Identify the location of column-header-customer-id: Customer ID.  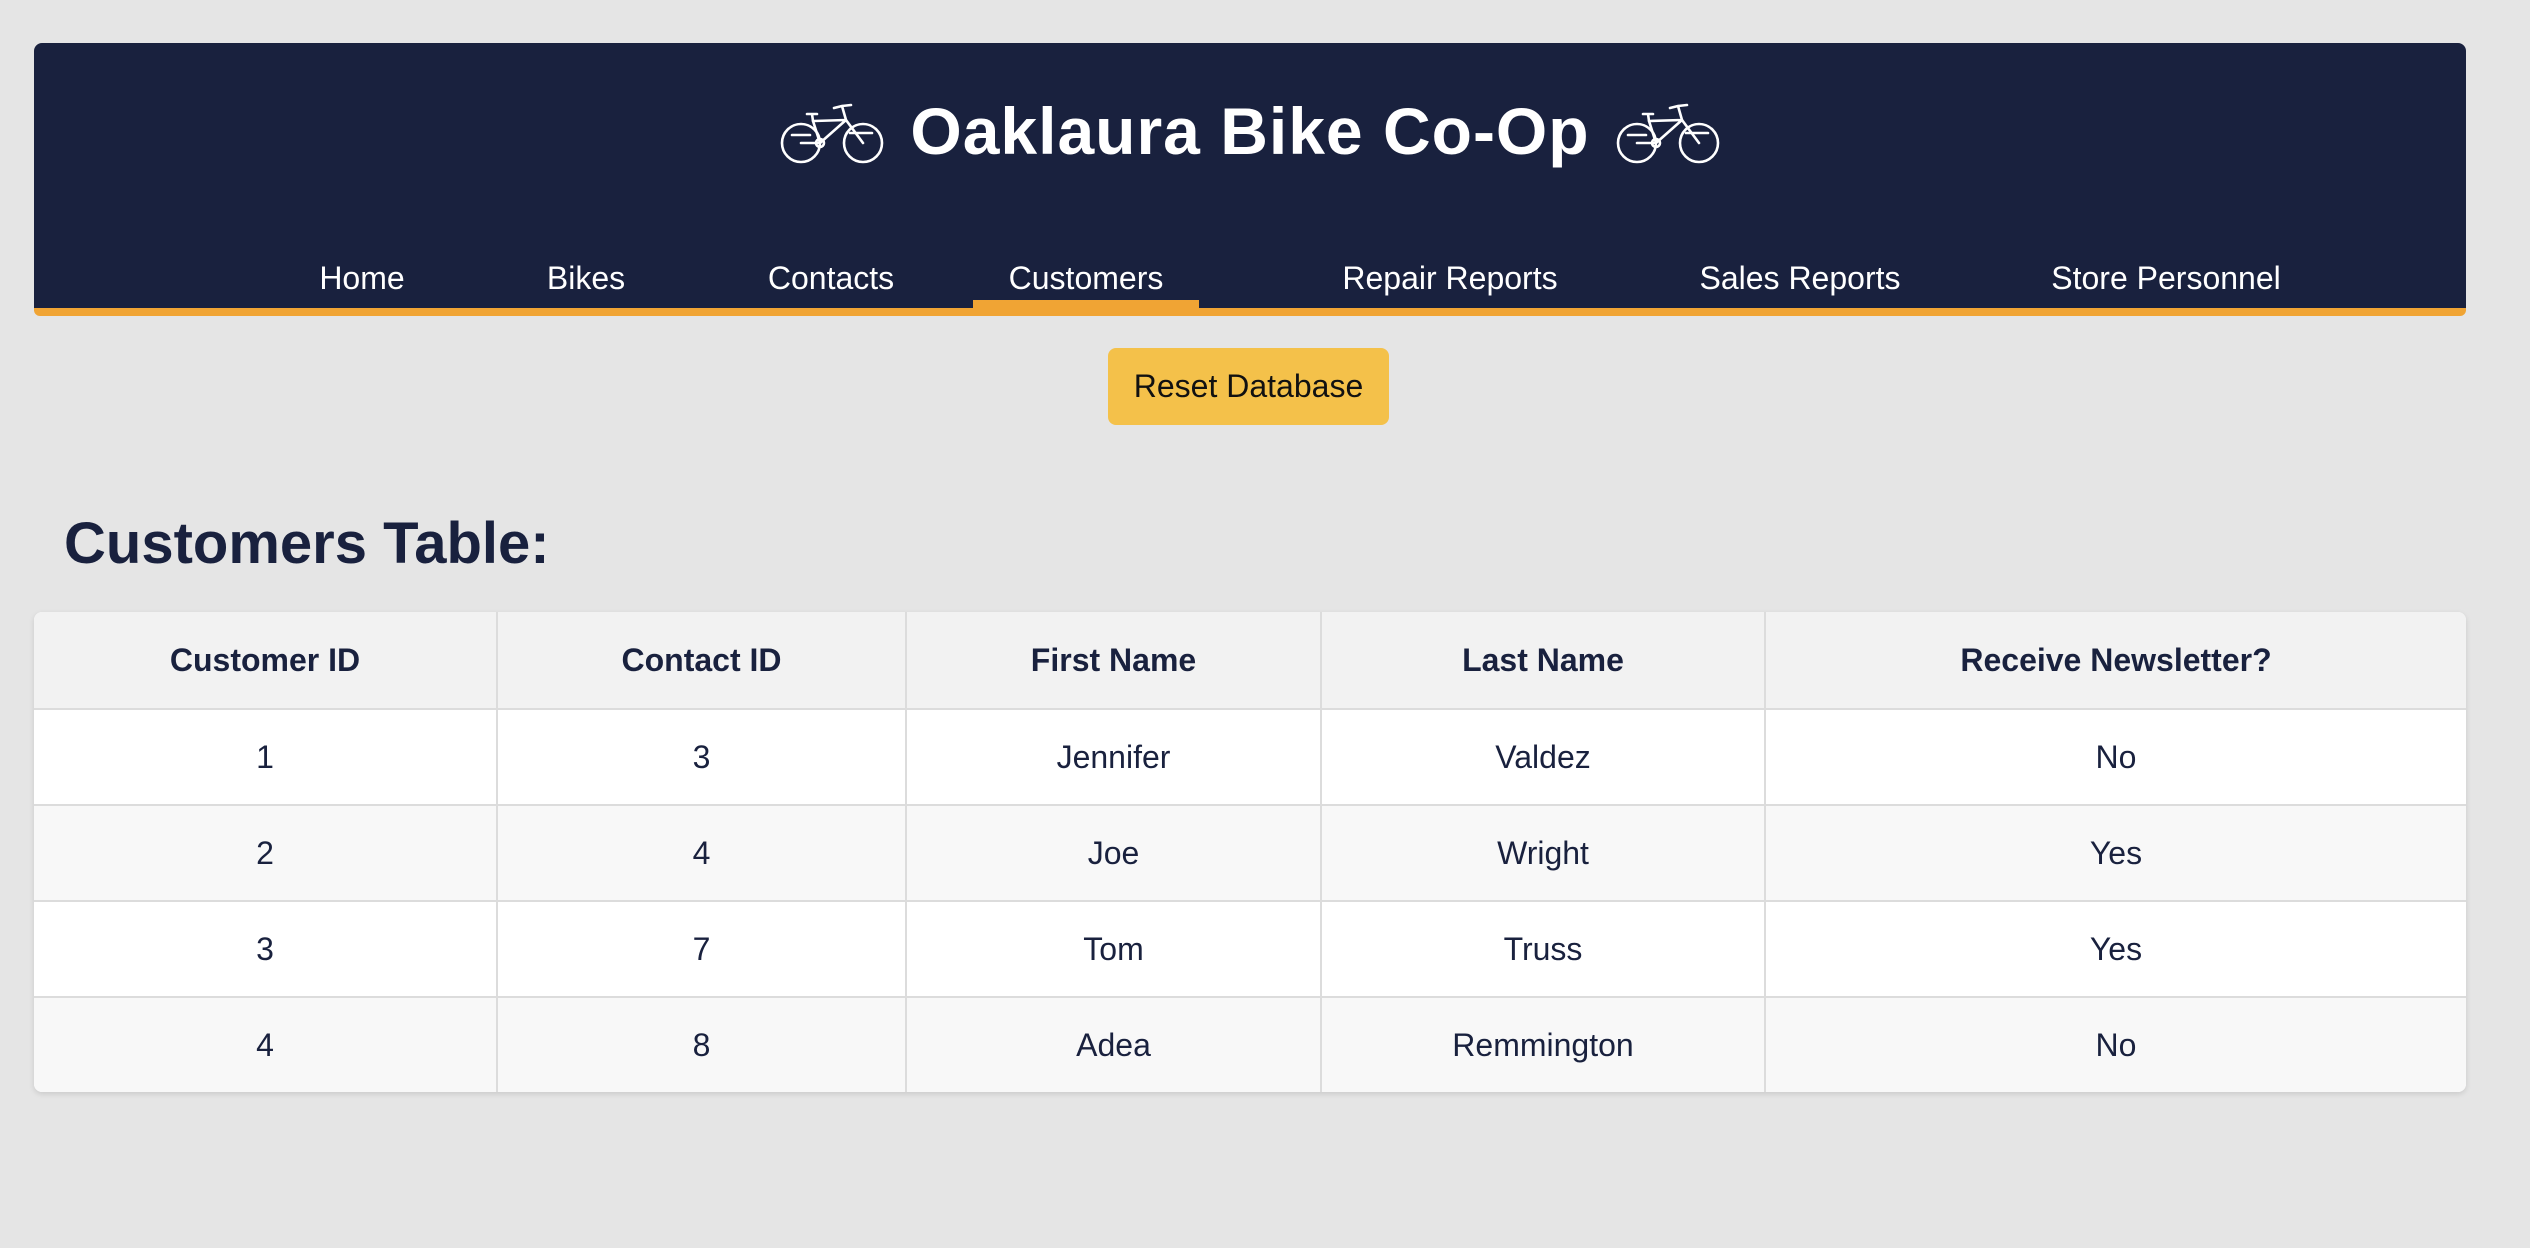
(266, 661).